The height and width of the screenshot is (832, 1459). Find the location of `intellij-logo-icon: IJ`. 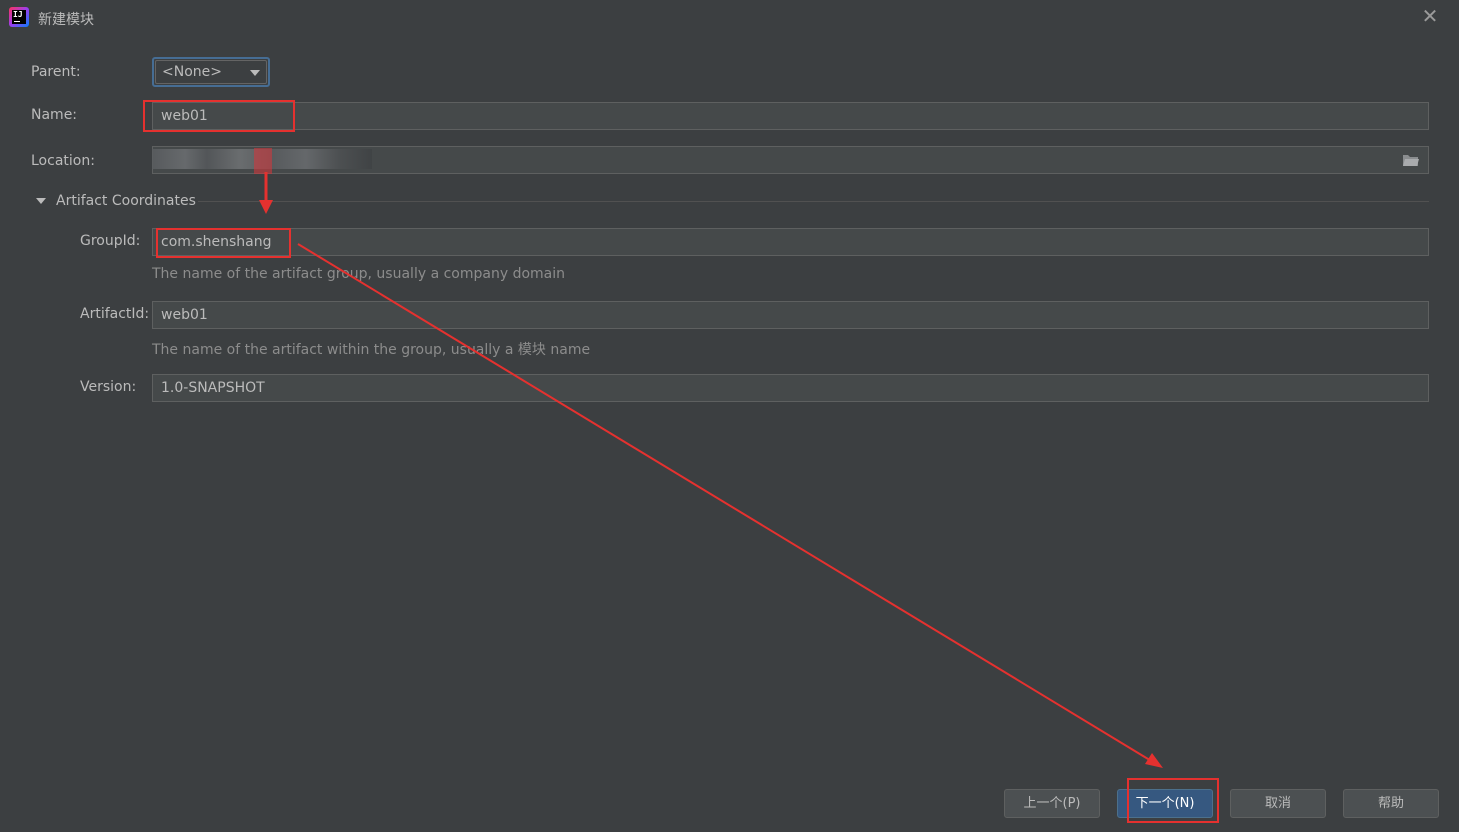

intellij-logo-icon: IJ is located at coordinates (19, 17).